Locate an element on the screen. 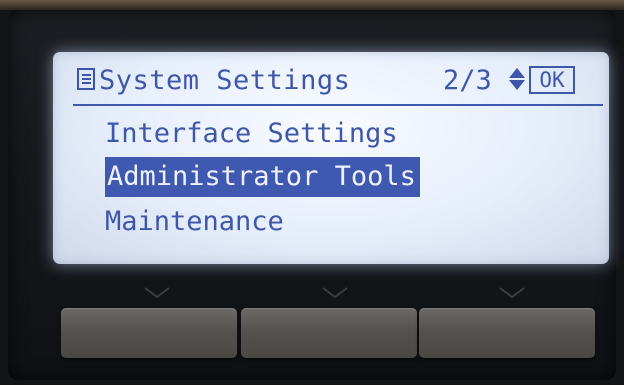 This screenshot has height=385, width=624. lcd-header: System Settings 2/3 OK is located at coordinates (340, 81).